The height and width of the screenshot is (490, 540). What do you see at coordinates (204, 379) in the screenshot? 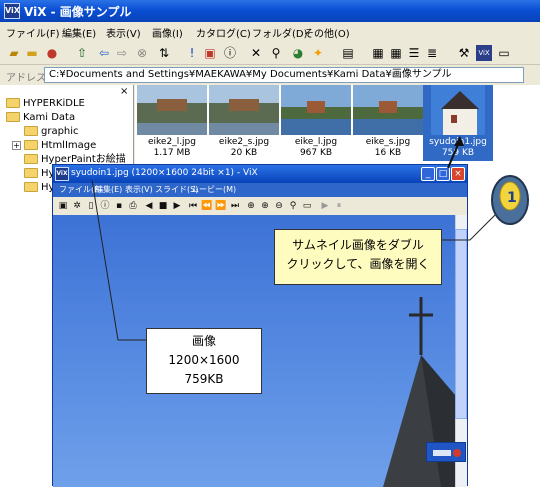
I see `image-size: 759KB` at bounding box center [204, 379].